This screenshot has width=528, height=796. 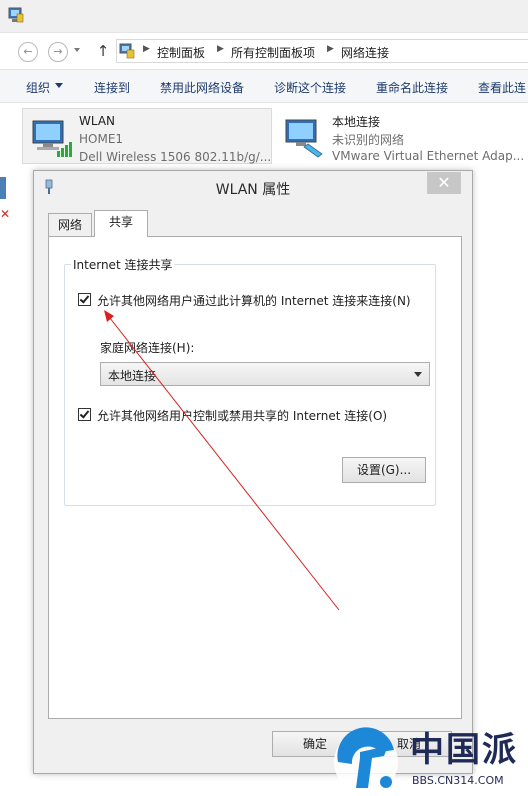 What do you see at coordinates (322, 51) in the screenshot?
I see `address-path-box: ▶ 控制面板 ▶ 所有控制面板项 ▶ 网络连接` at bounding box center [322, 51].